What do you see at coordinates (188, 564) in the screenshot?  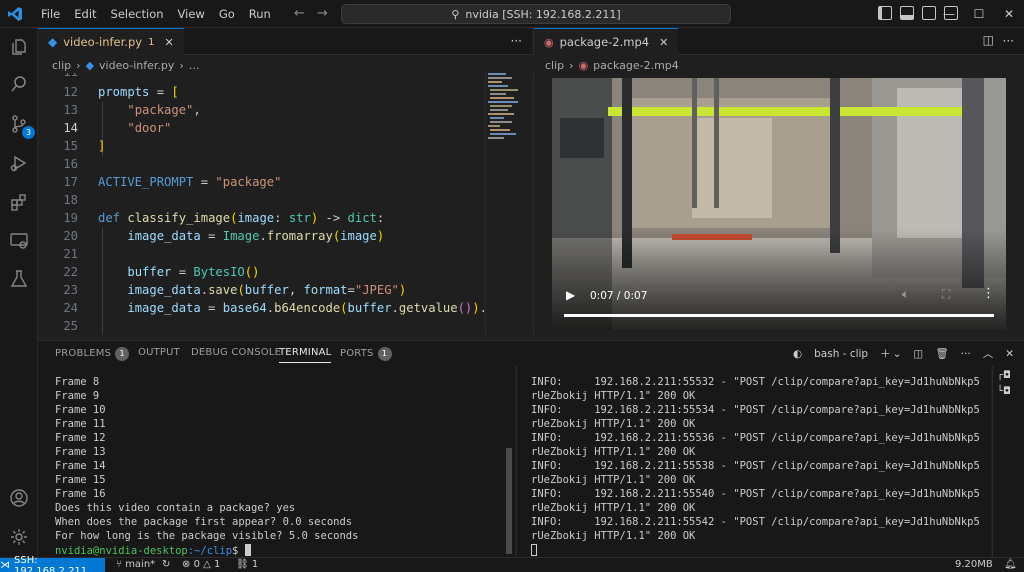 I see `error-icon: ⊗` at bounding box center [188, 564].